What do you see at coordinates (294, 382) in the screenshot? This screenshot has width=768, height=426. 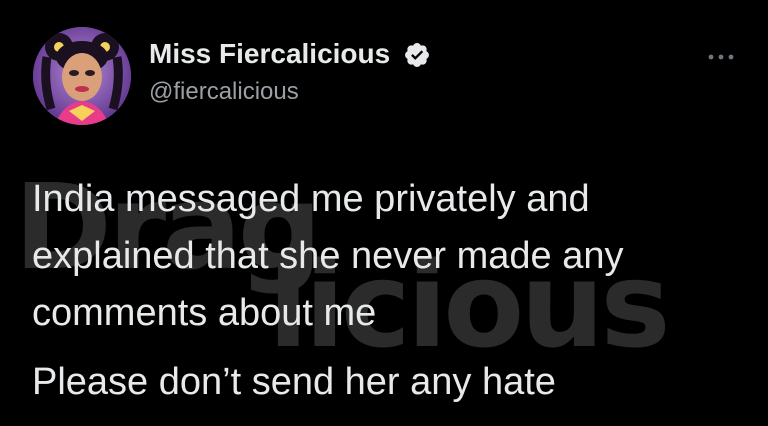 I see `tweet-paragraph-2: Please don’t send her any hate` at bounding box center [294, 382].